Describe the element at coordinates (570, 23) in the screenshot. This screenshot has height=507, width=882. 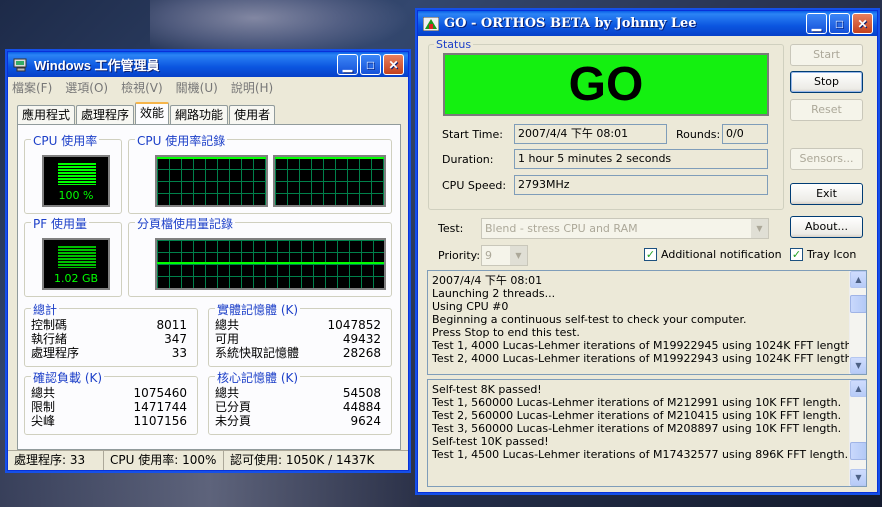
I see `window-title: GO - ORTHOS BETA by Johnny Lee` at that location.